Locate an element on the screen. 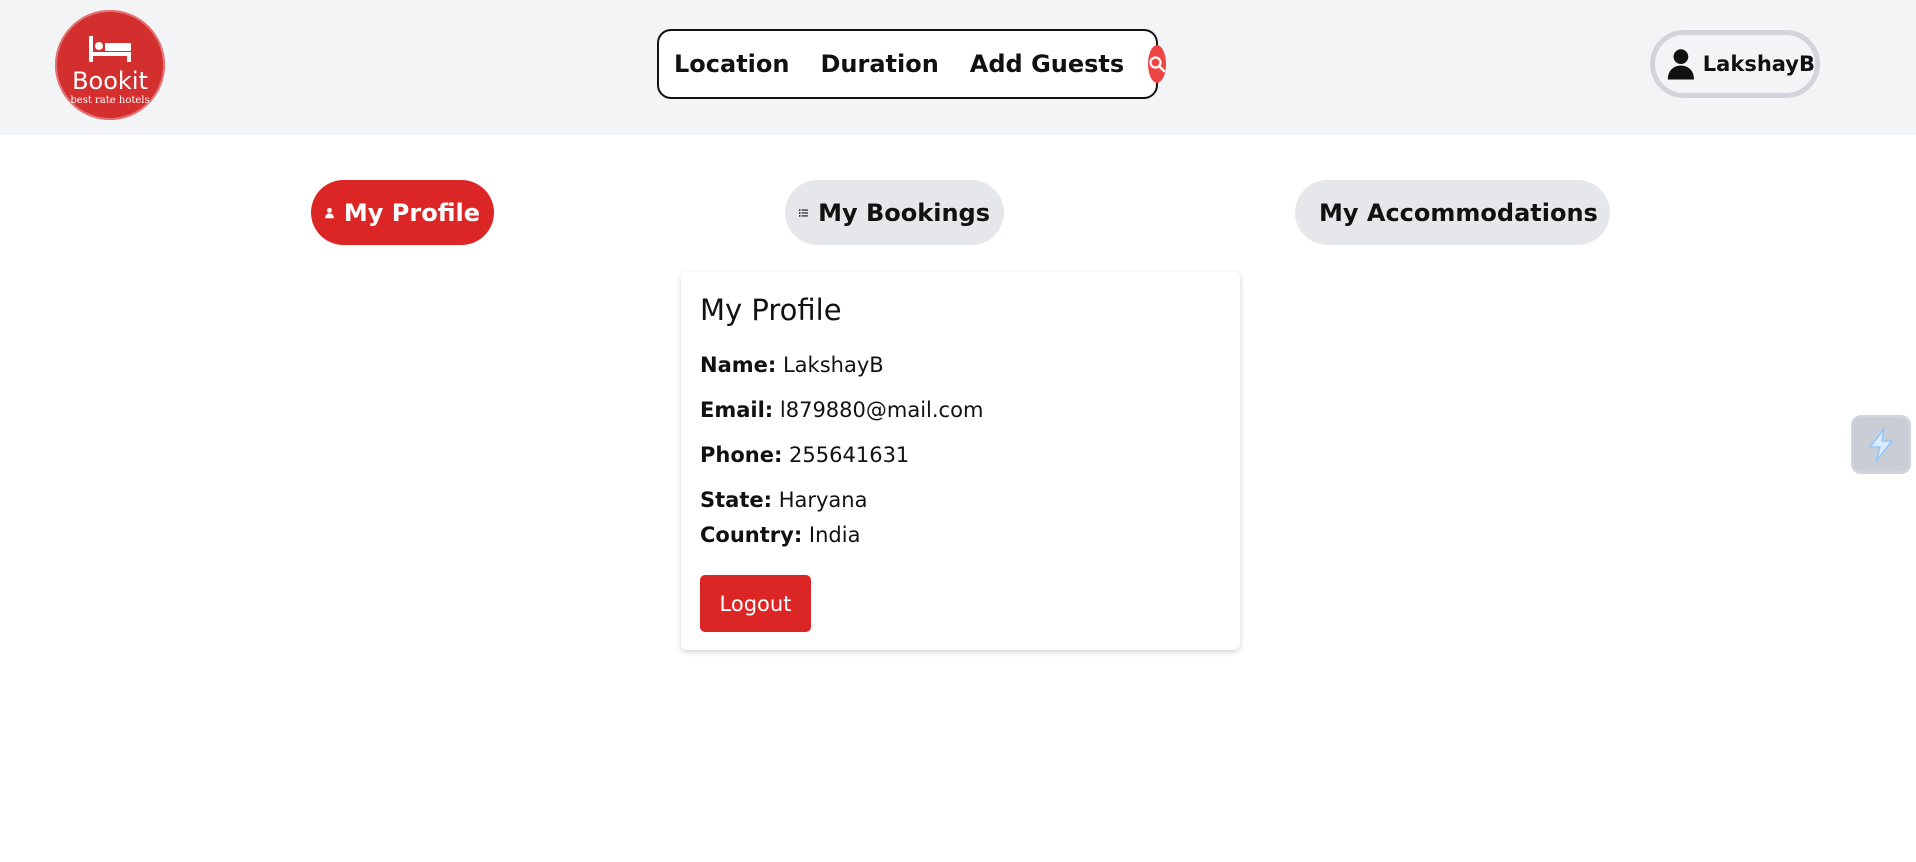 The height and width of the screenshot is (862, 1916). user-menu-button: LakshayB is located at coordinates (1735, 64).